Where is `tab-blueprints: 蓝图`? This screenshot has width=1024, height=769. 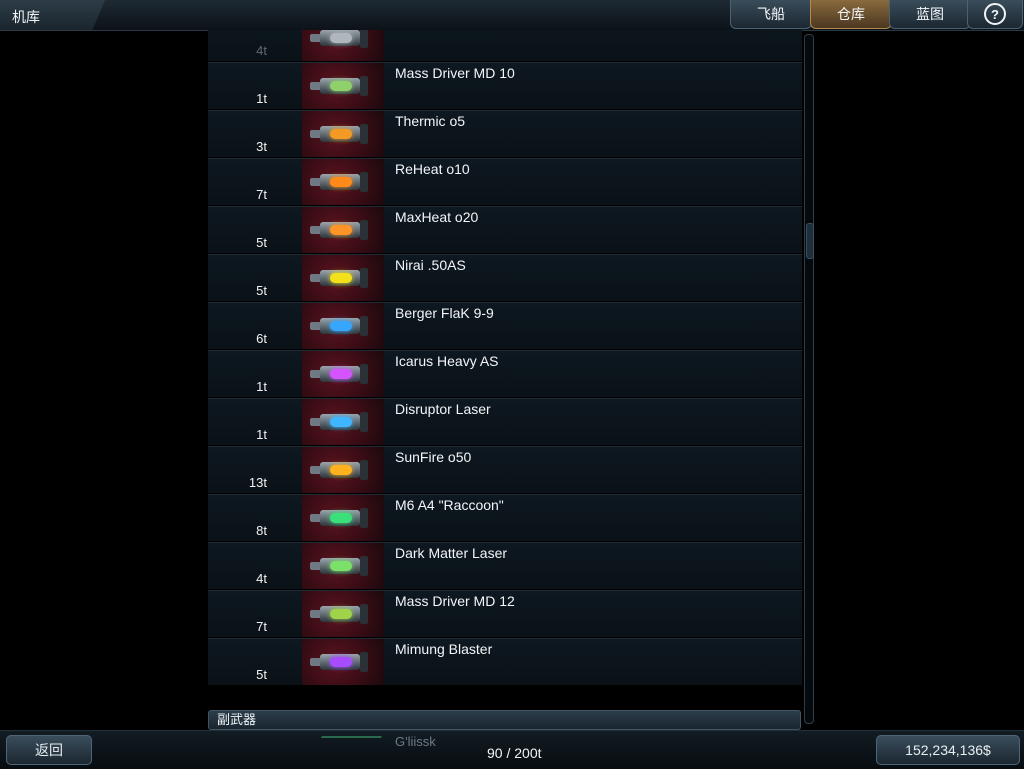
tab-blueprints: 蓝图 is located at coordinates (930, 14).